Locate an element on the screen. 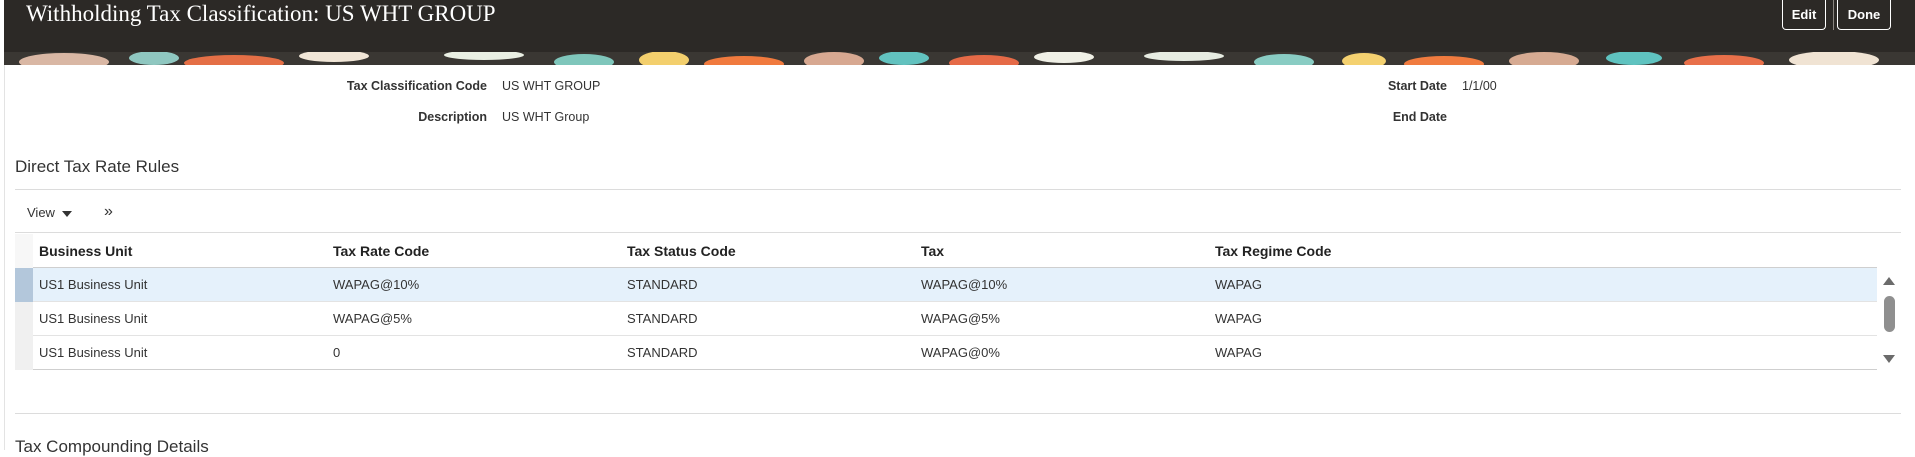 The image size is (1915, 457). column-header-business-unit: Business Unit is located at coordinates (85, 251).